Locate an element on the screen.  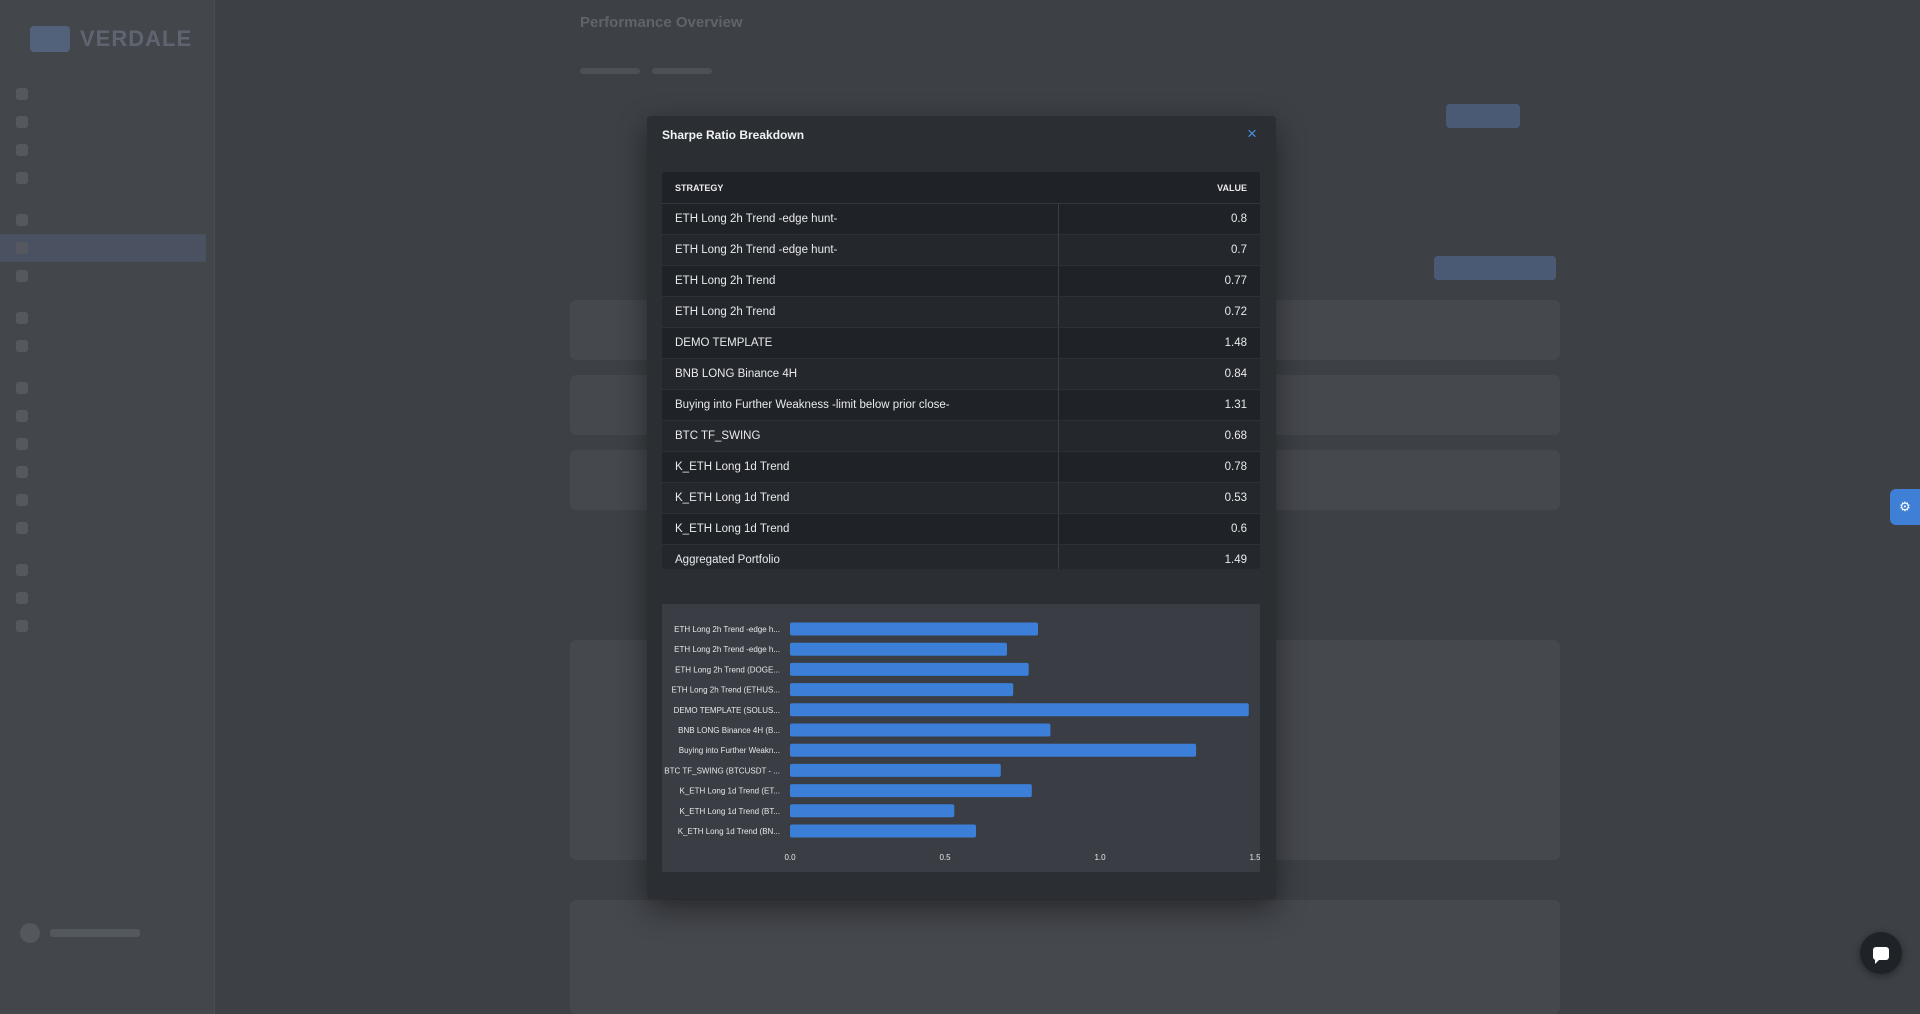
sidebar: VERDALE is located at coordinates (107, 507).